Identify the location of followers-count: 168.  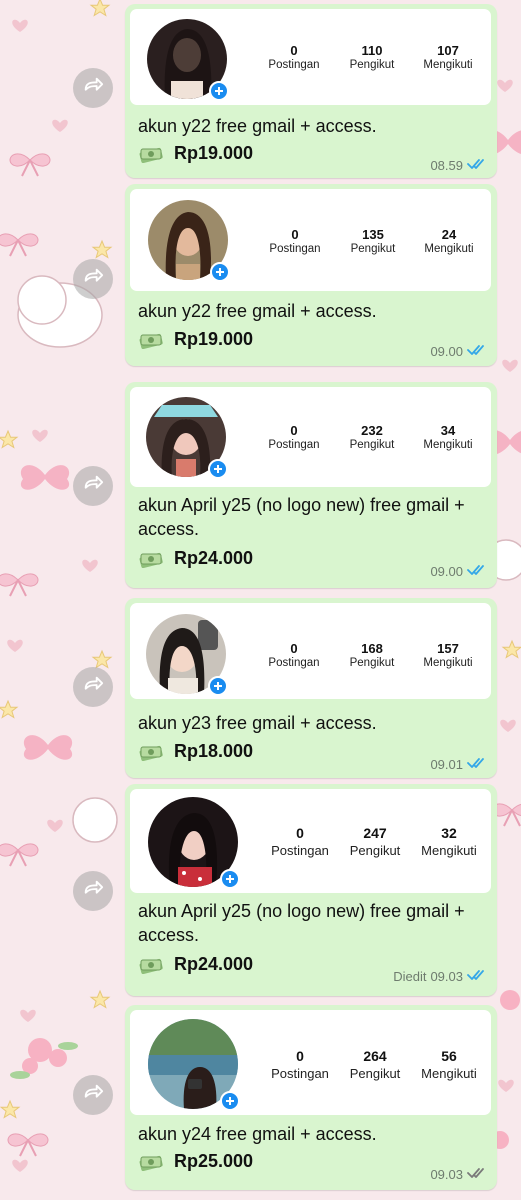
(372, 648).